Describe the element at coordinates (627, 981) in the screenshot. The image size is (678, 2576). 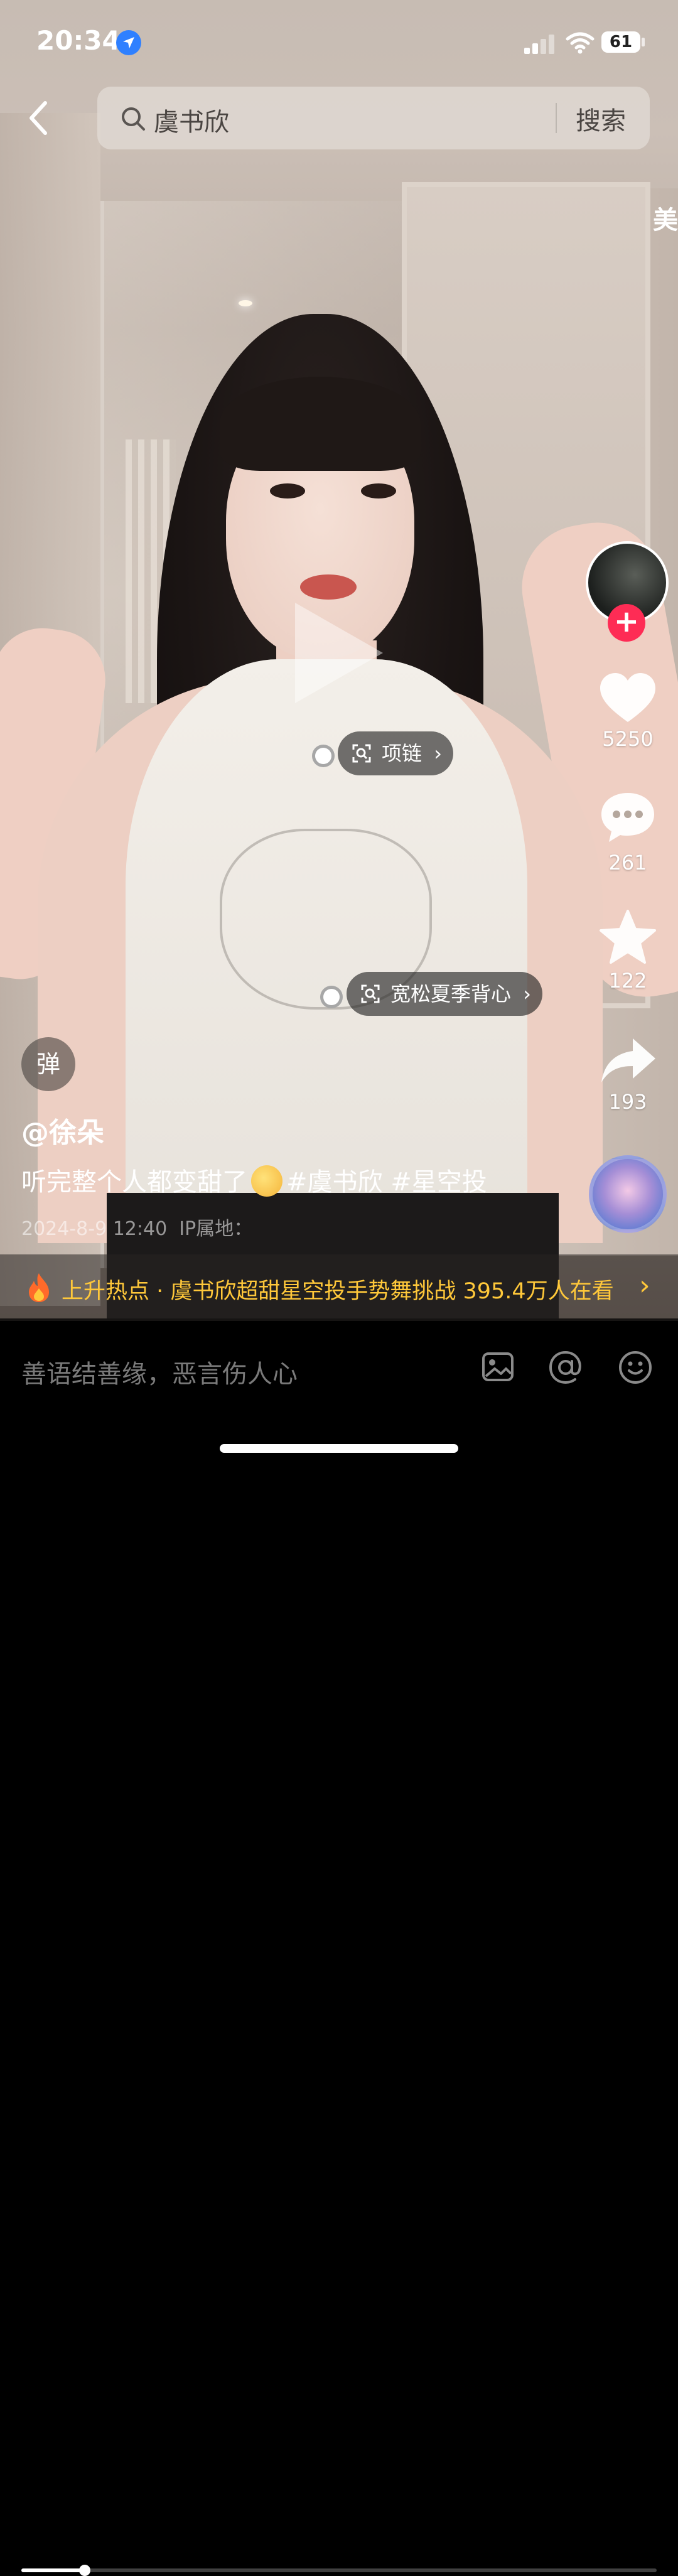
I see `favorite-count: 122` at that location.